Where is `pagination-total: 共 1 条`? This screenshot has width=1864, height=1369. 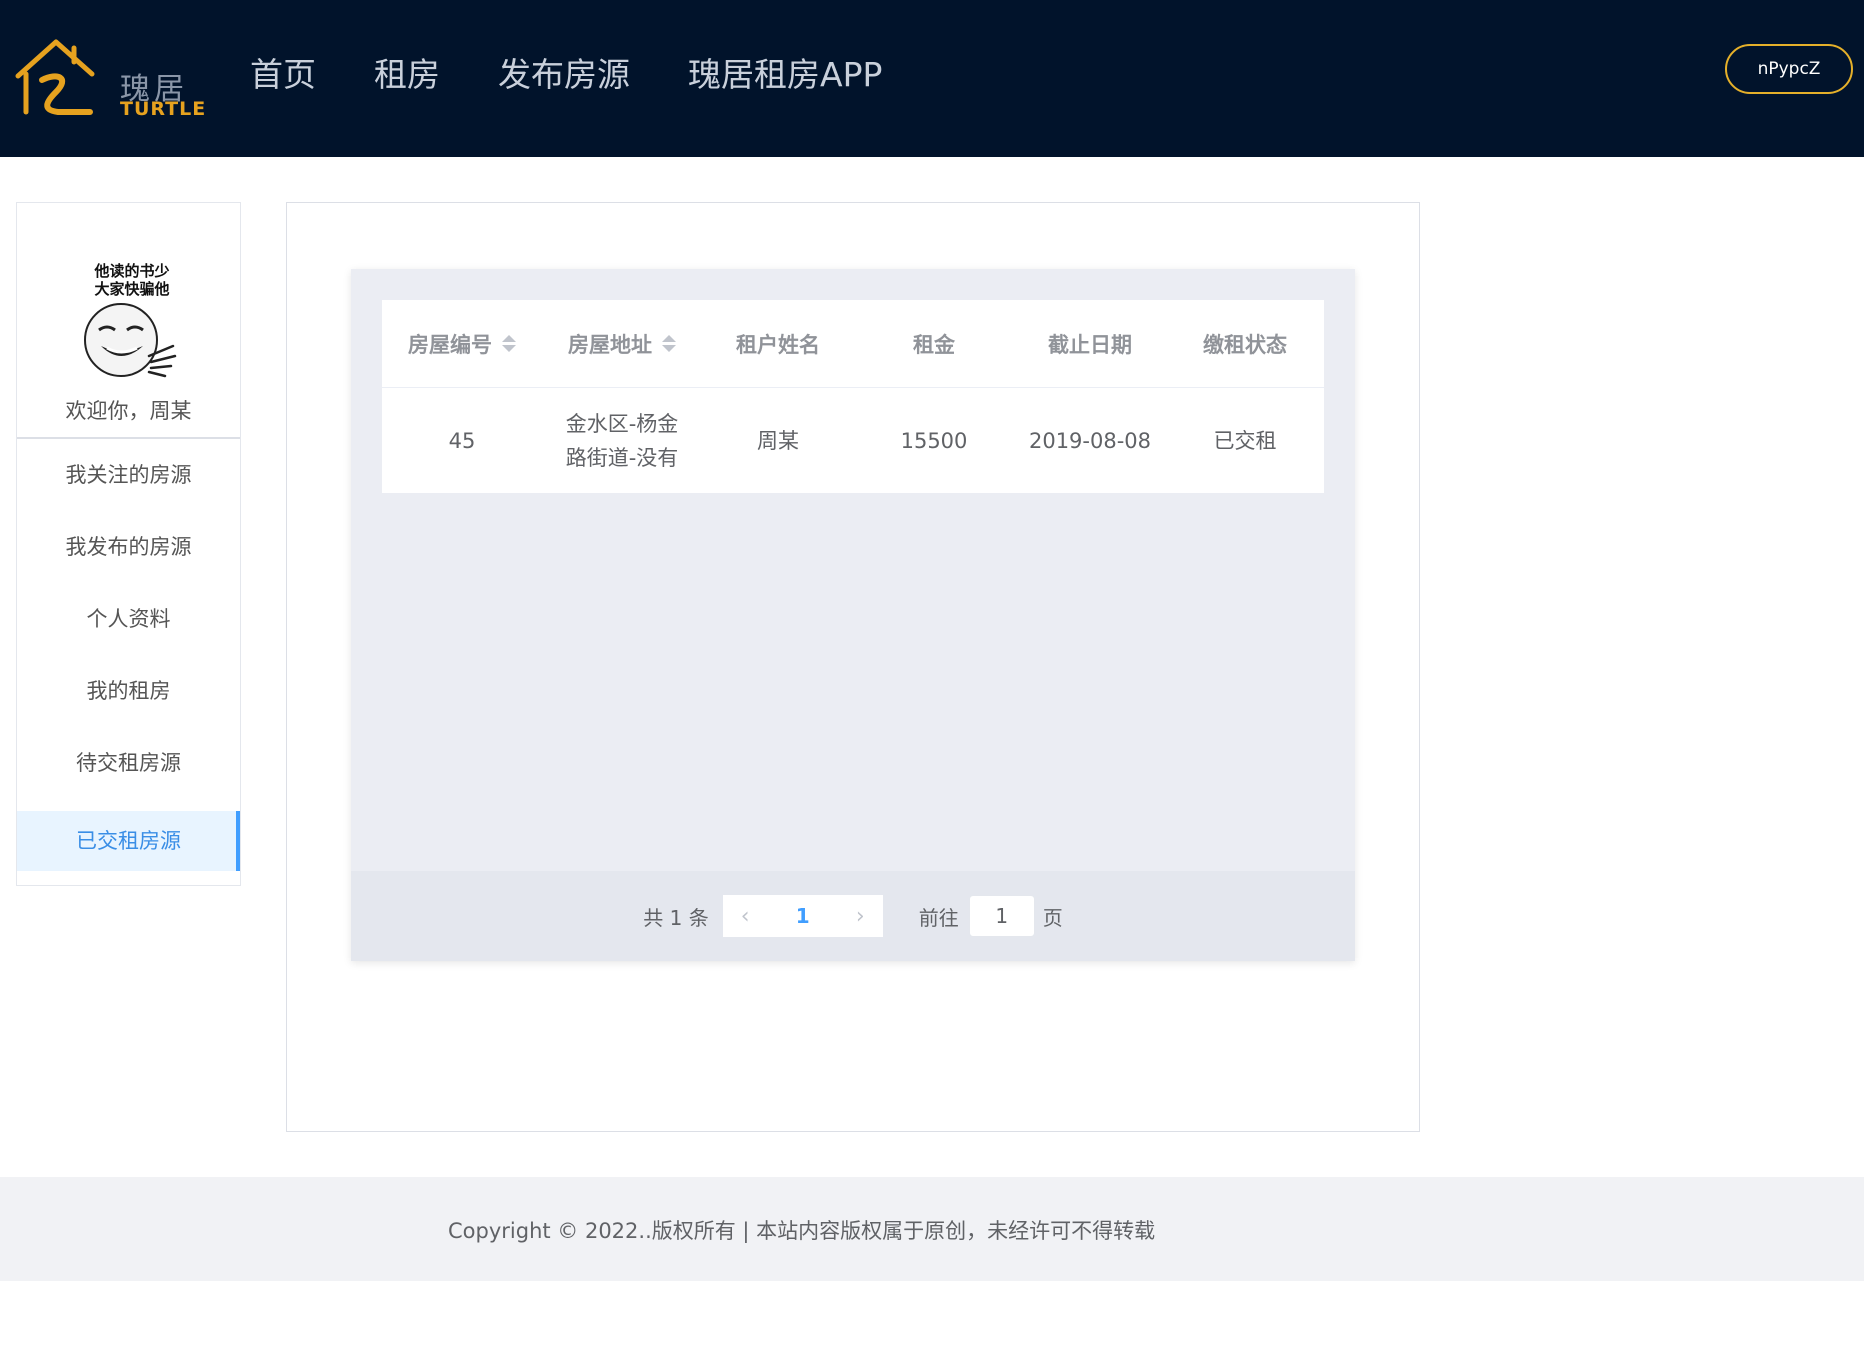 pagination-total: 共 1 条 is located at coordinates (676, 917).